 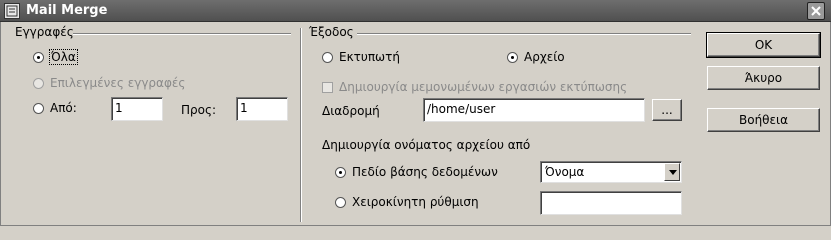 I want to click on radio-printer: Εκτυπωτή, so click(x=361, y=57).